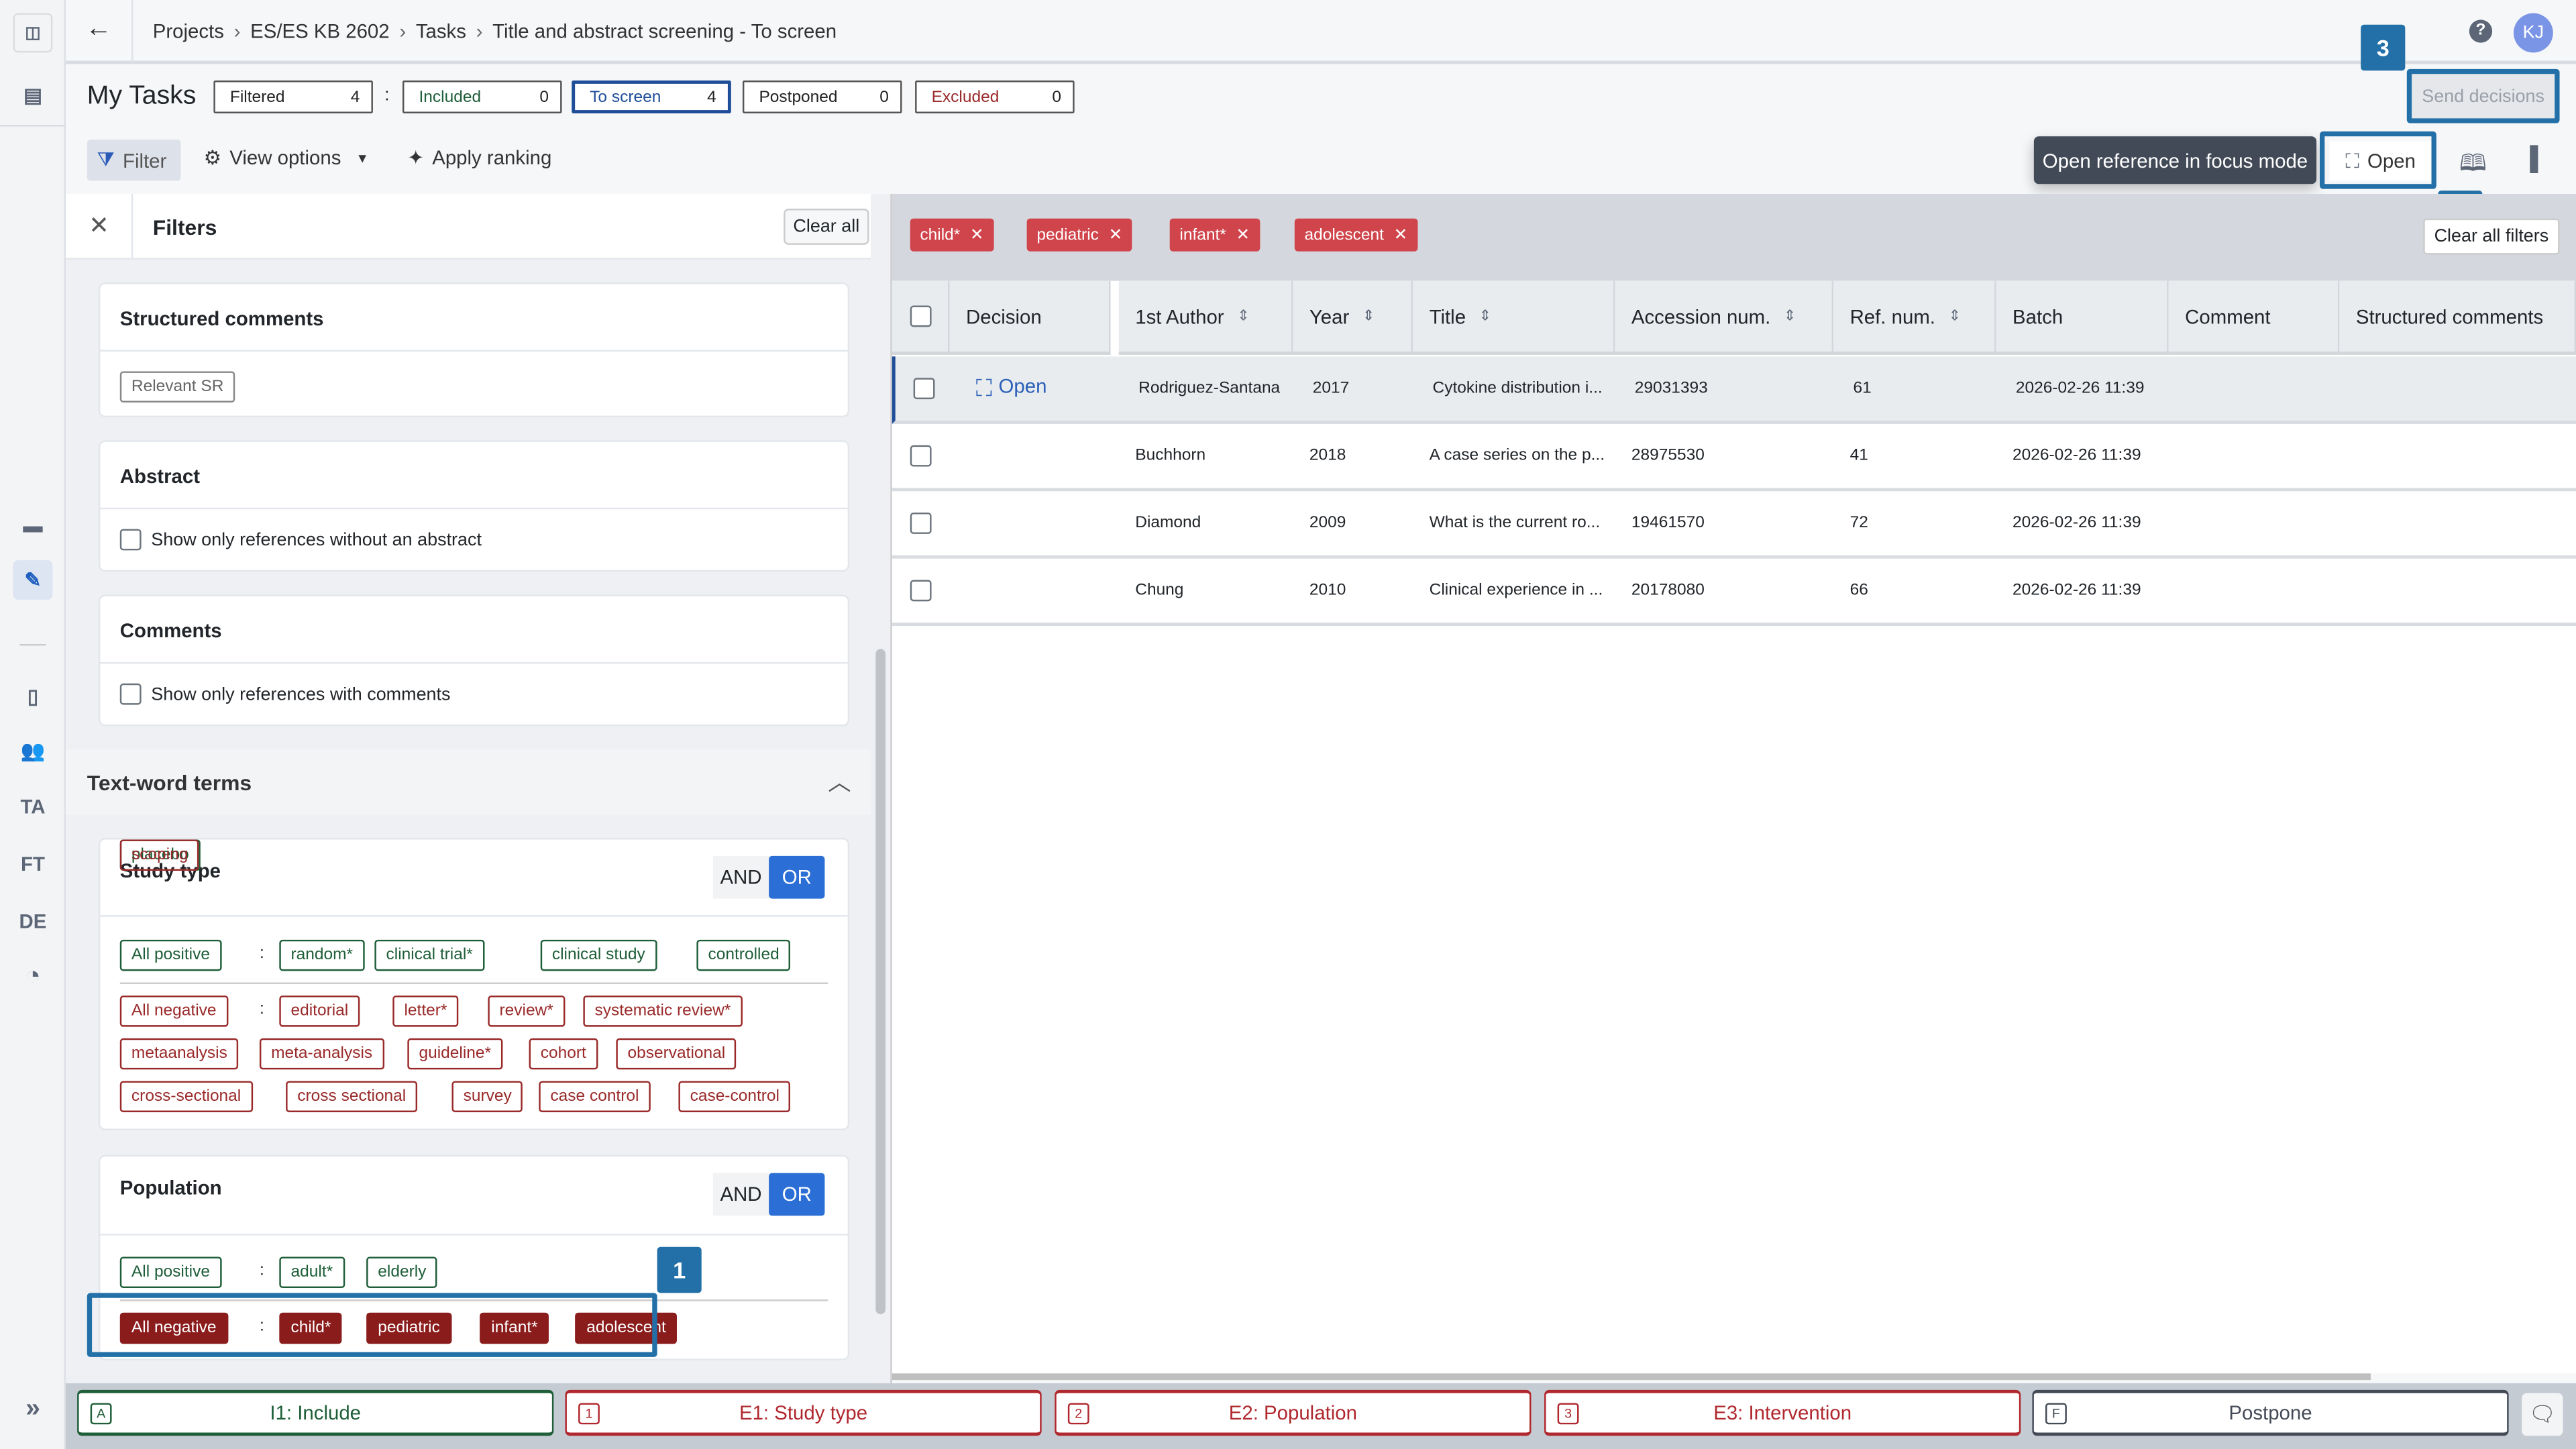  I want to click on sidebar-ta: TA, so click(33, 806).